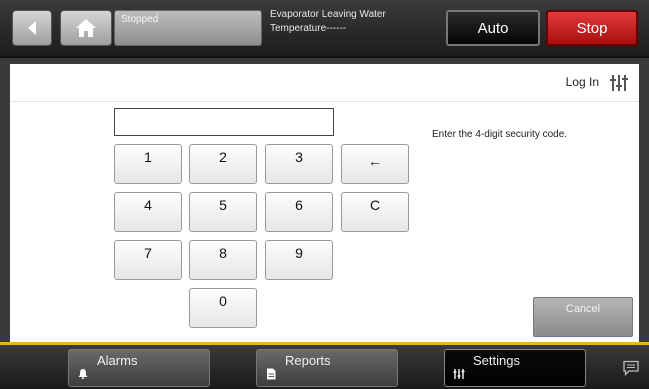 The width and height of the screenshot is (649, 389). I want to click on key-0: 0, so click(223, 308).